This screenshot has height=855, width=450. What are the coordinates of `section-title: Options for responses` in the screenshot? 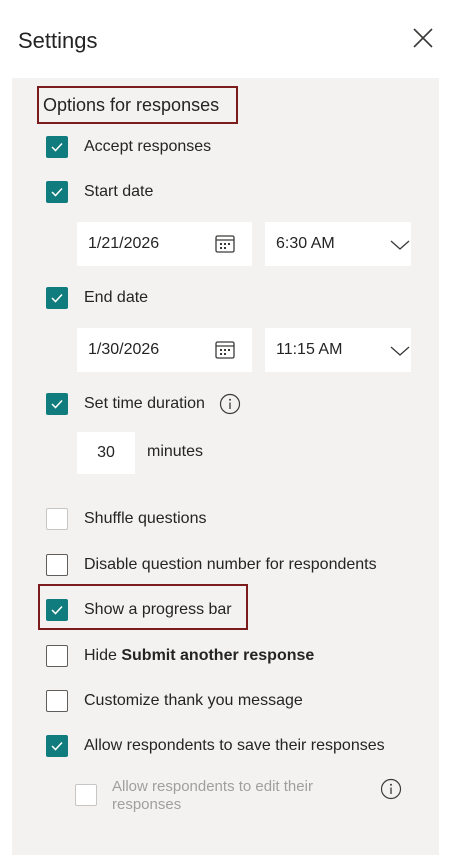 It's located at (137, 105).